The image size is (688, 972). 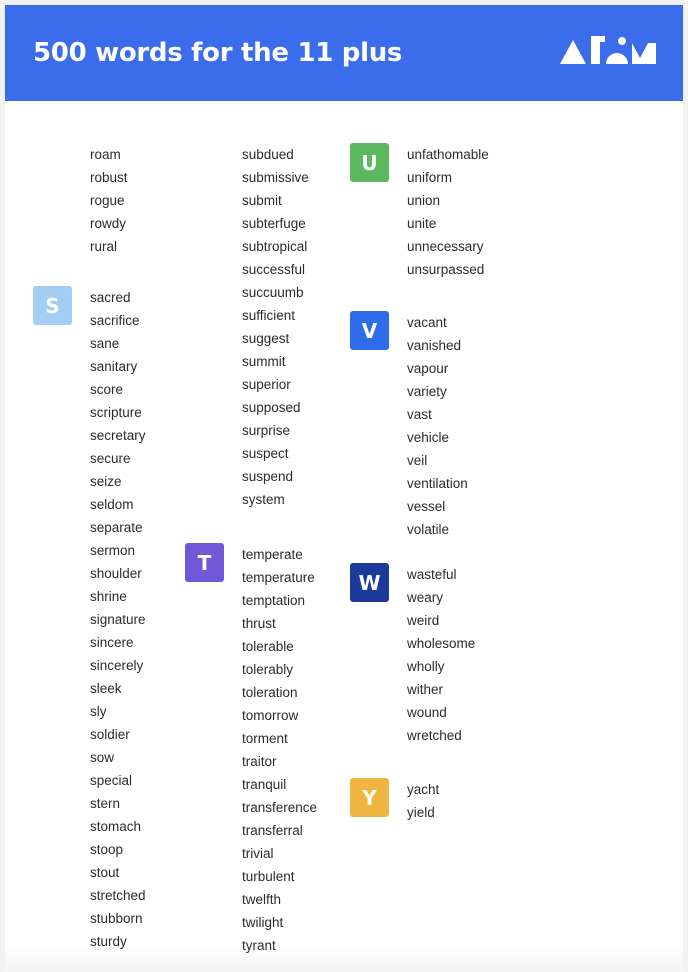 I want to click on word-item: supposed, so click(x=271, y=407).